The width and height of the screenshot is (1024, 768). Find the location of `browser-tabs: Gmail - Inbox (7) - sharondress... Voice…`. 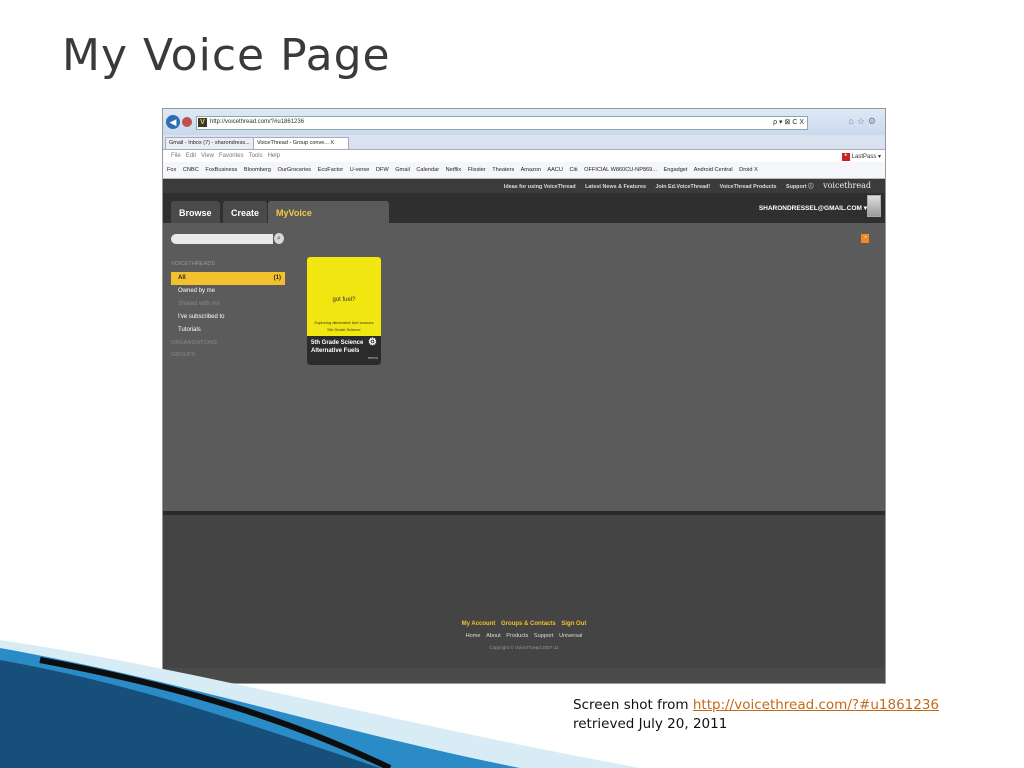

browser-tabs: Gmail - Inbox (7) - sharondress... Voice… is located at coordinates (524, 142).